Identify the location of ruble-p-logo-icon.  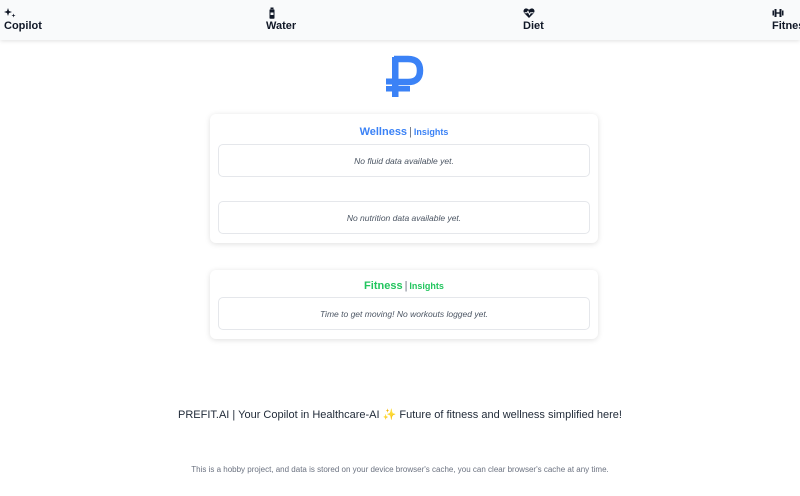
(404, 77).